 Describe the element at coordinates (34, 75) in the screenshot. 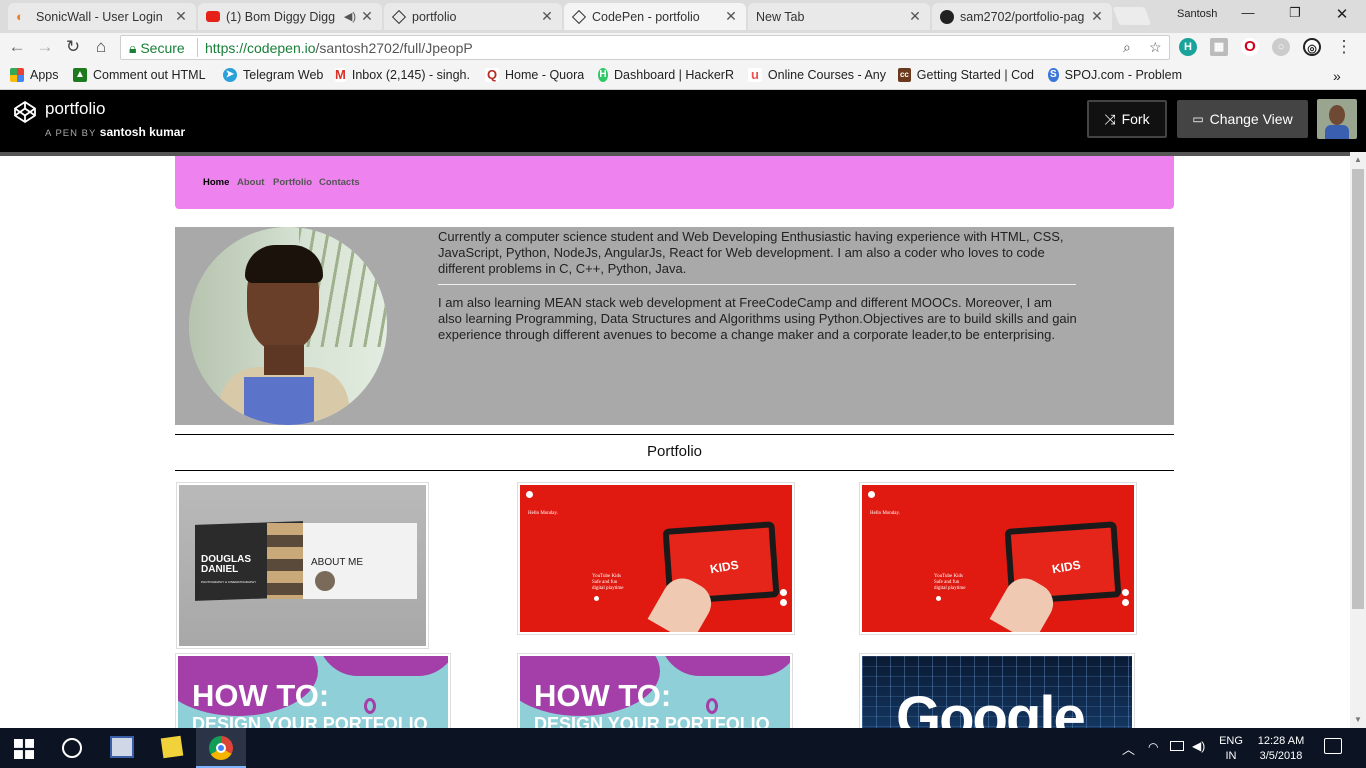

I see `bookmark-apps: Apps` at that location.